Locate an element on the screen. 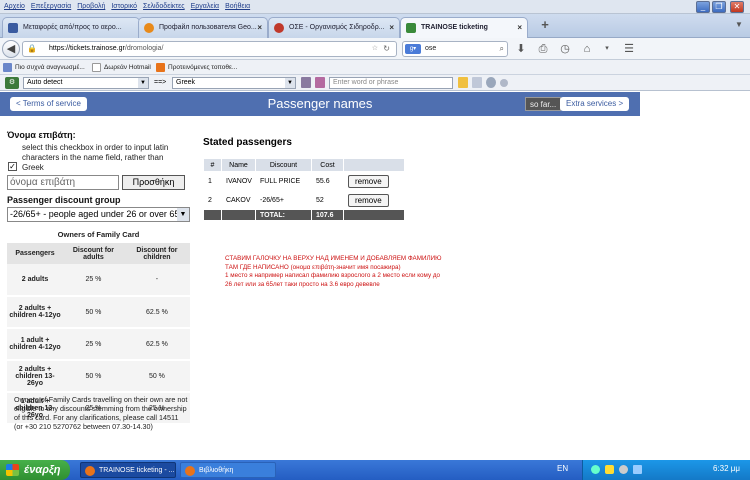  menu-help: Βοήθεια is located at coordinates (237, 7).